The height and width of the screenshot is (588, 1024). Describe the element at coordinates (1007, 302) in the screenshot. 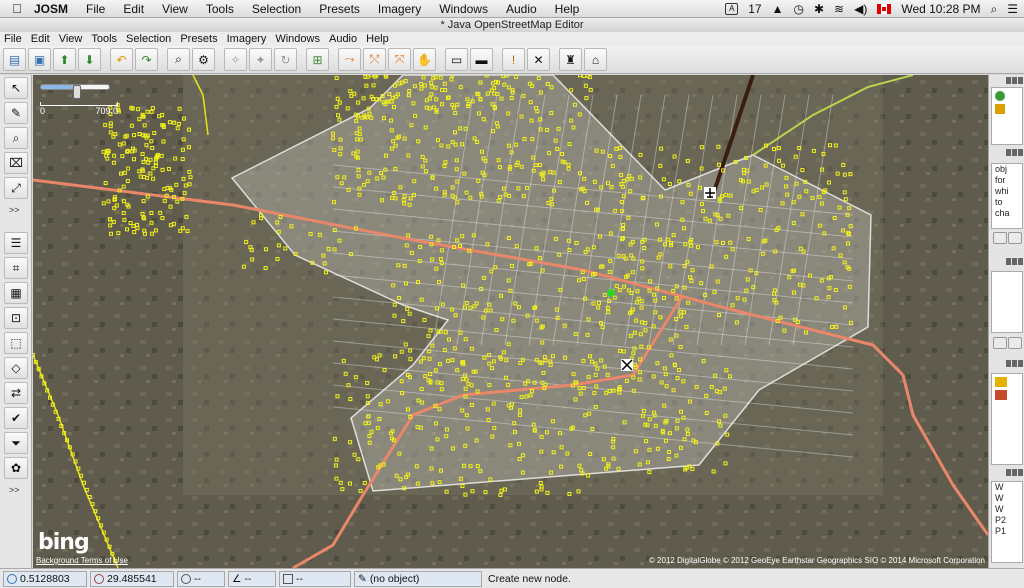

I see `selection-dialog` at that location.